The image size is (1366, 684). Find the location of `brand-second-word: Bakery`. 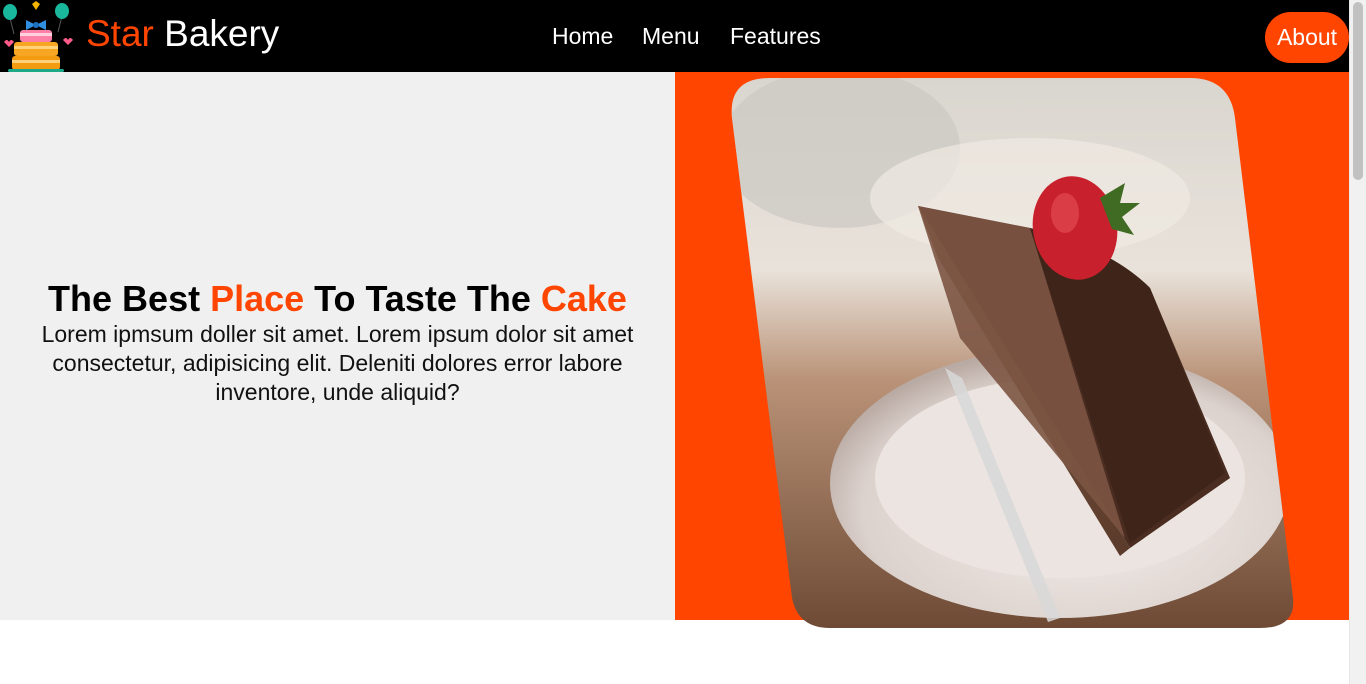

brand-second-word: Bakery is located at coordinates (222, 33).